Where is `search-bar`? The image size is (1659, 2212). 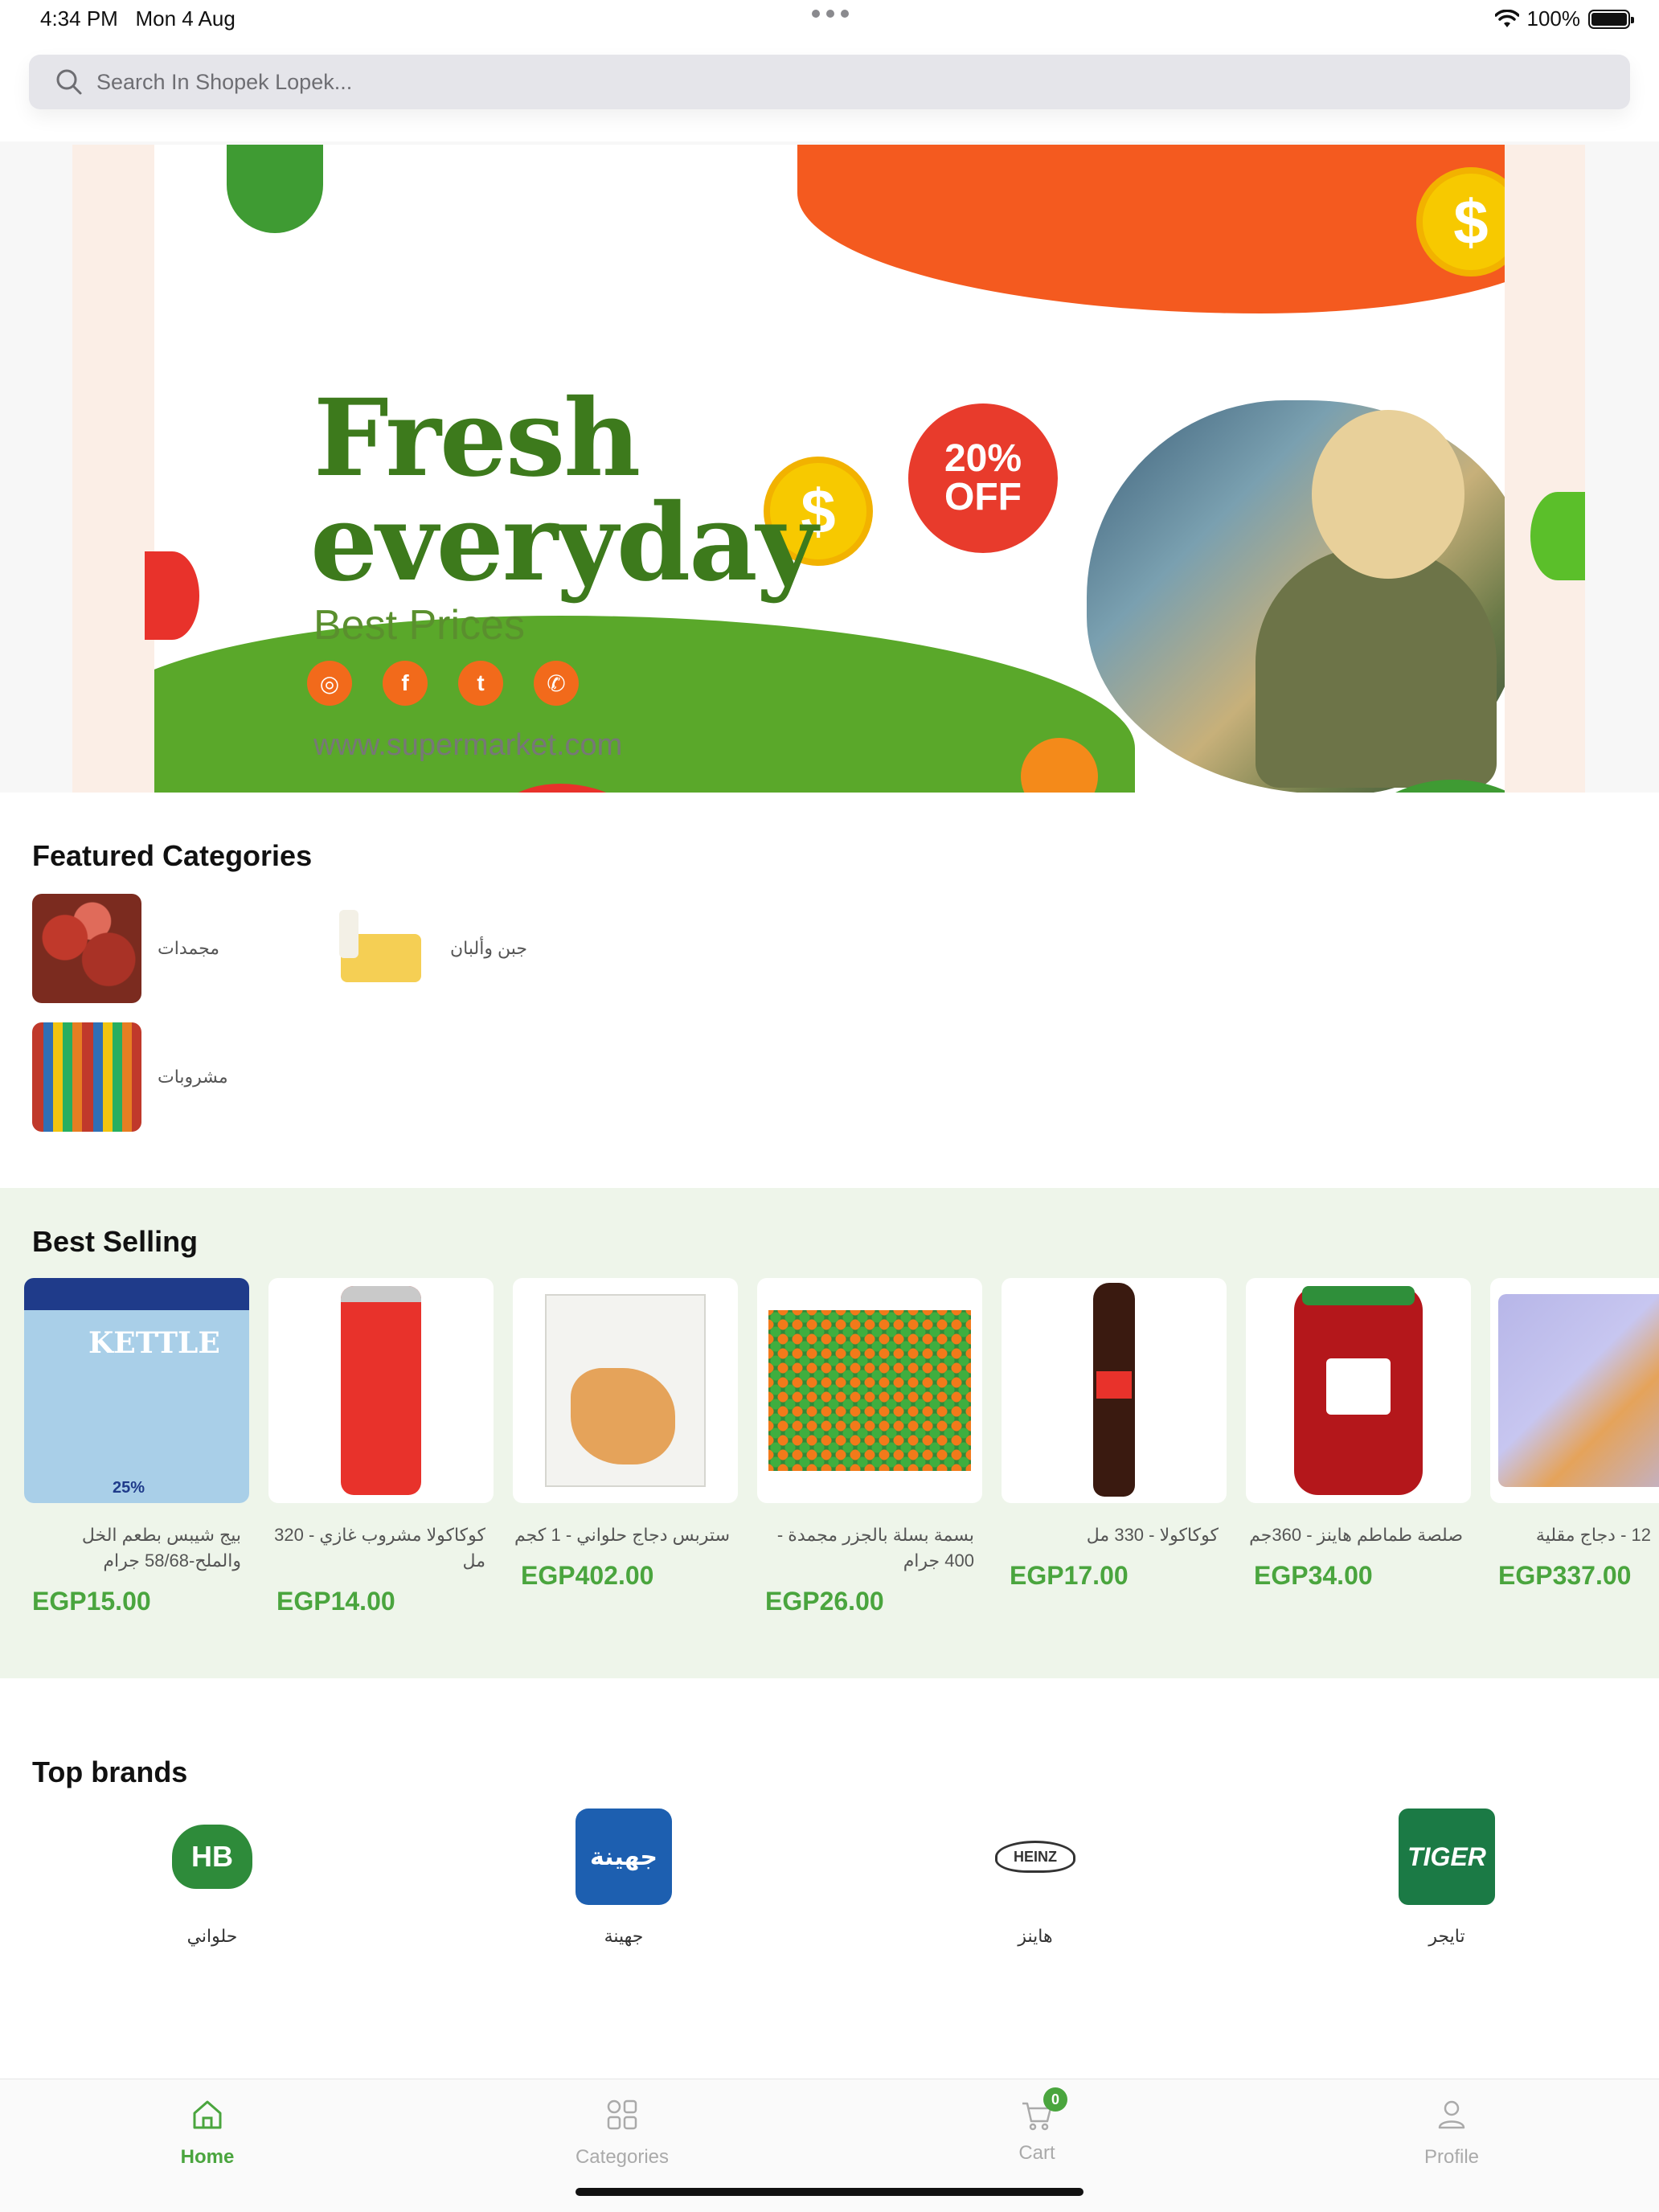 search-bar is located at coordinates (829, 82).